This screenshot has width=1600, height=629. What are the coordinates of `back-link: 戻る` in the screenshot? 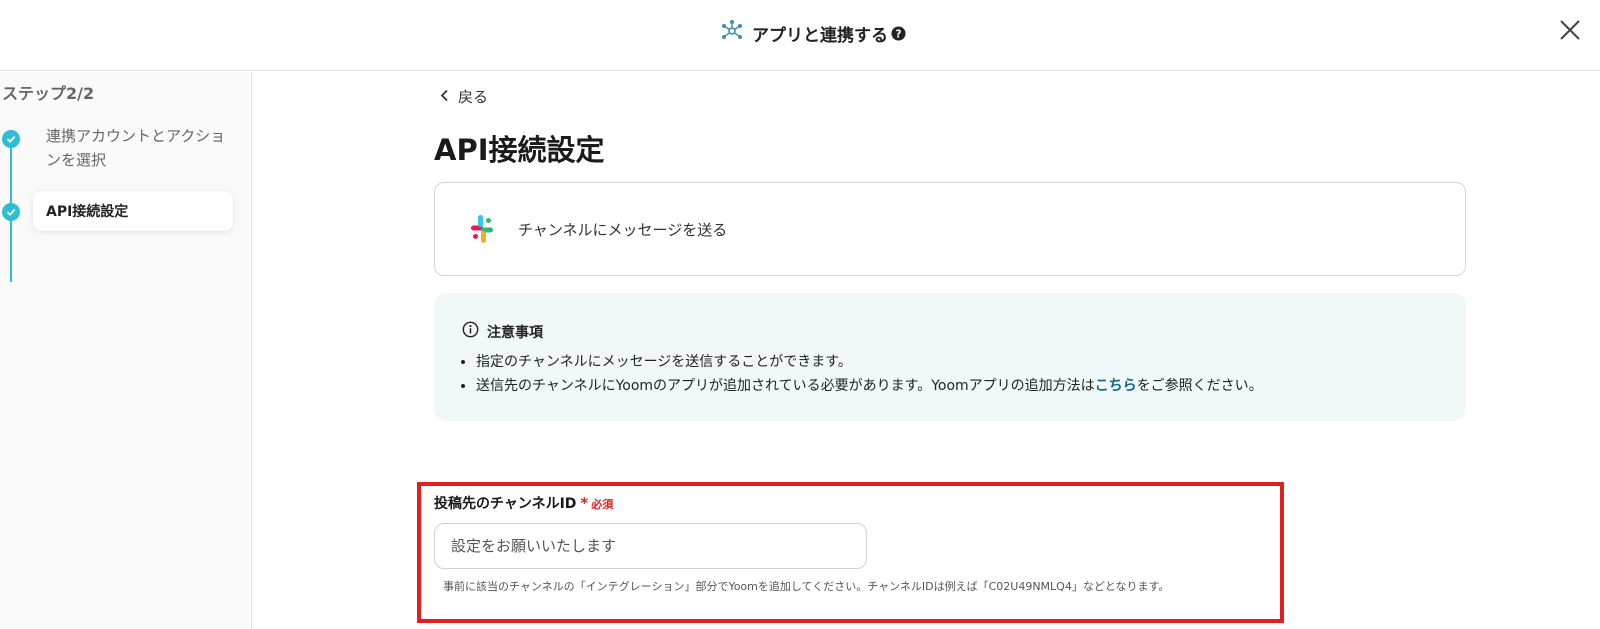 It's located at (464, 96).